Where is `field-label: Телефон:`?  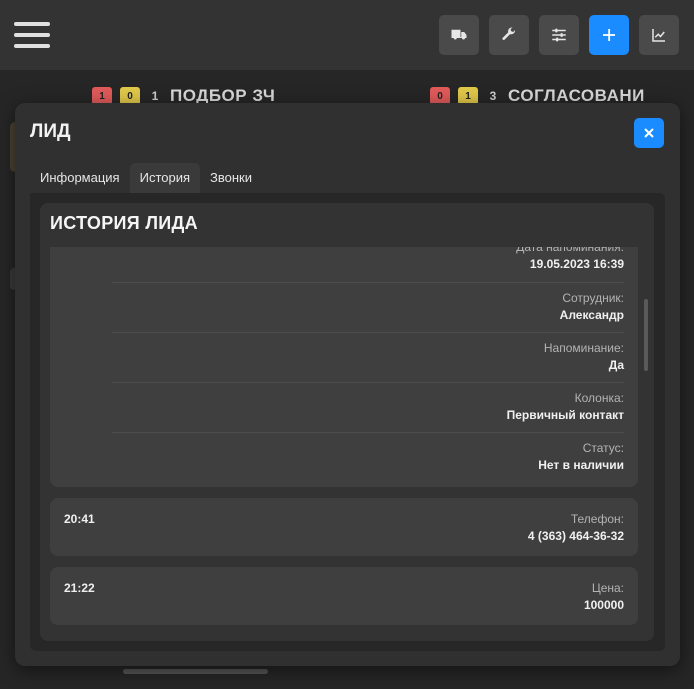
field-label: Телефон: is located at coordinates (597, 519).